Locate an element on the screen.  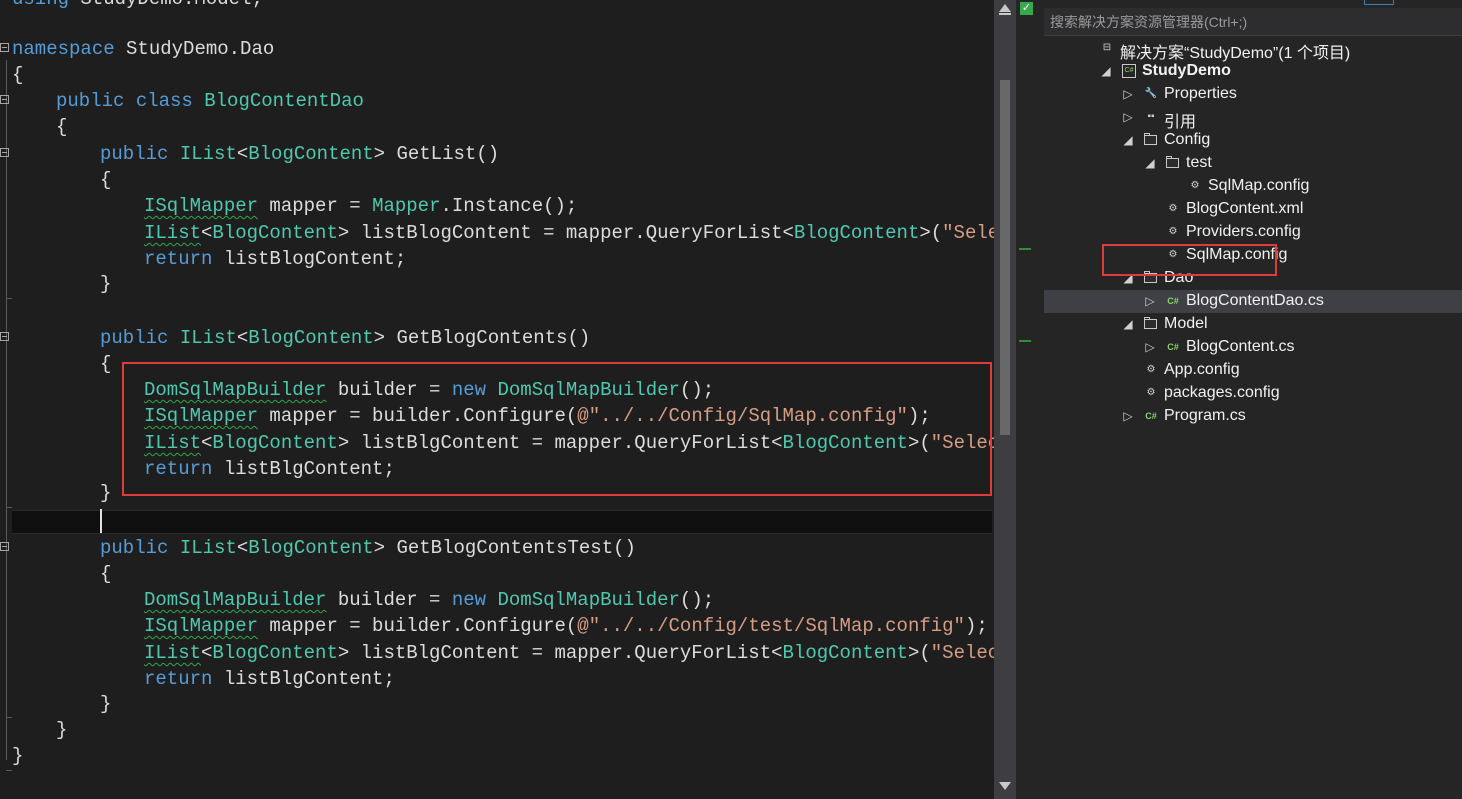
solution-explorer-search-input: 搜索解决方案资源管理器(Ctrl+;) is located at coordinates (1253, 22).